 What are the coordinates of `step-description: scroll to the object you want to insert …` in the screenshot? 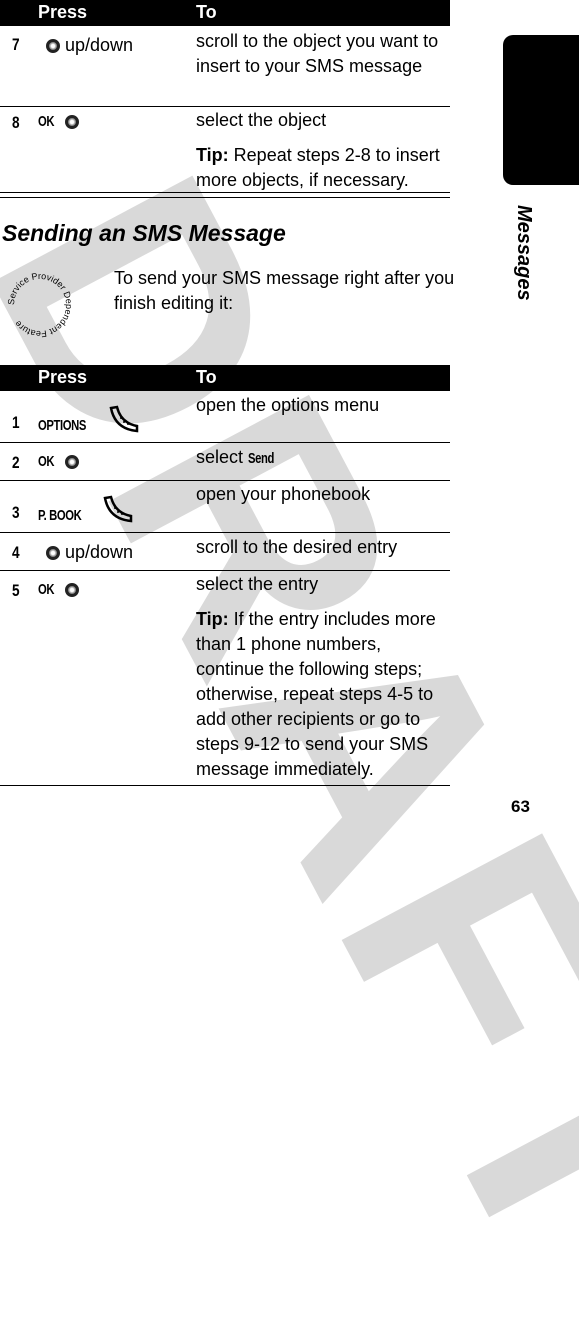 It's located at (317, 53).